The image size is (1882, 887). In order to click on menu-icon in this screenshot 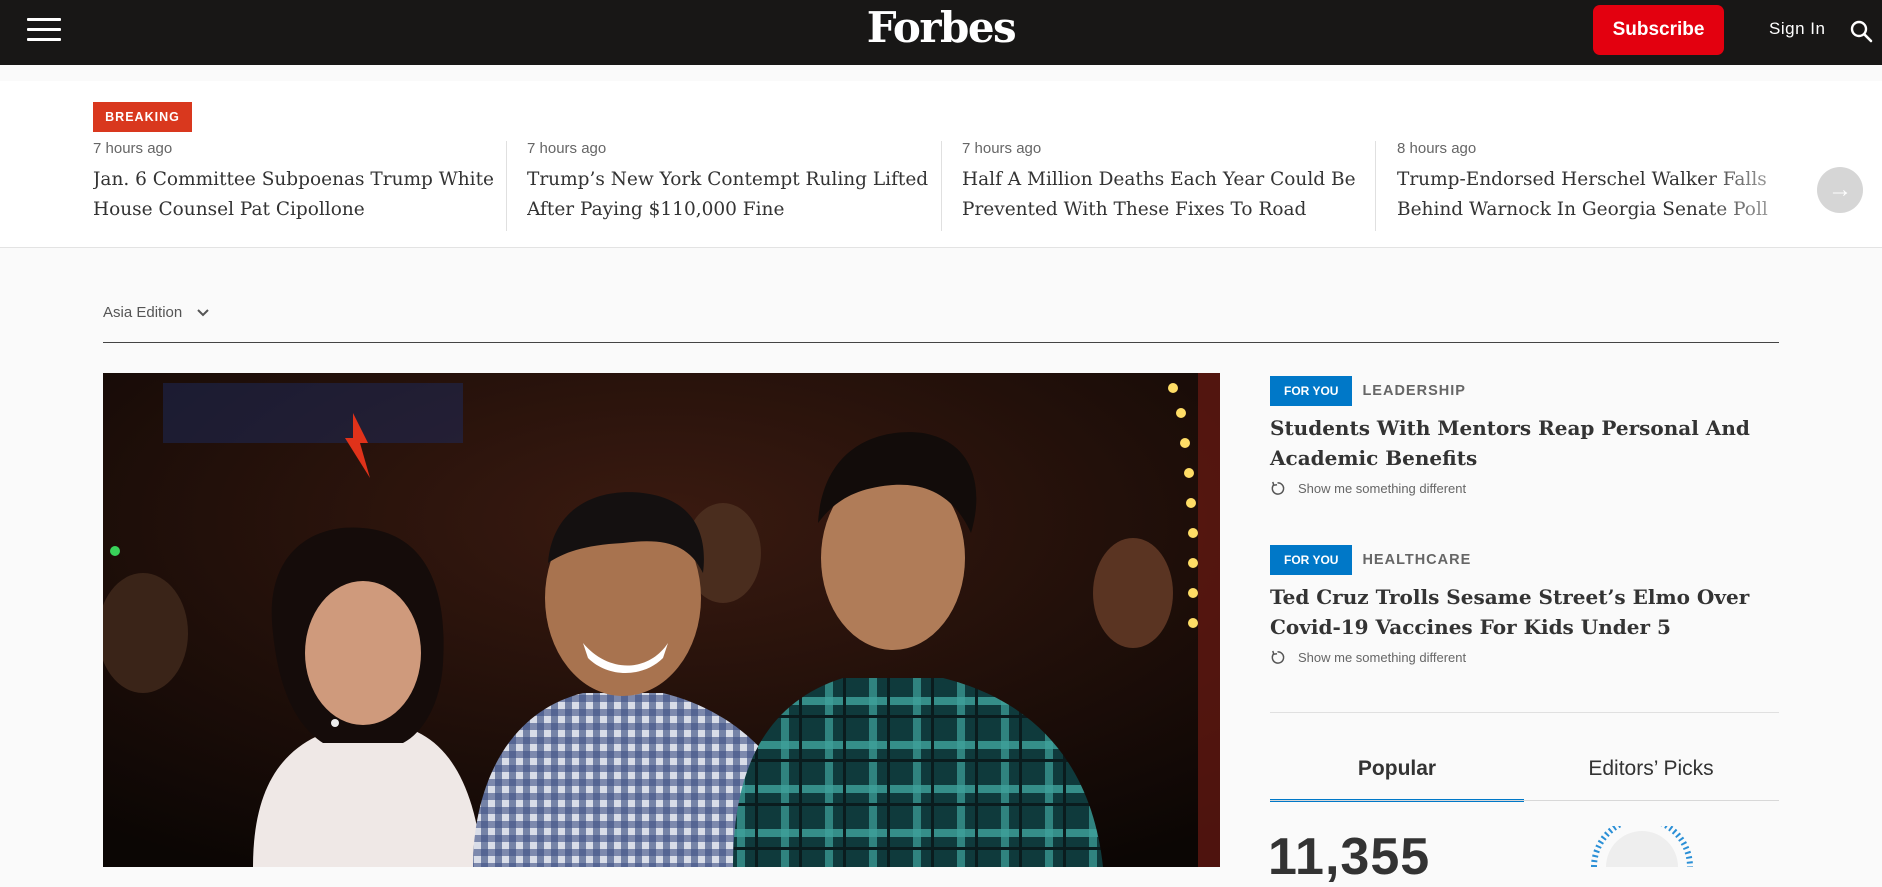, I will do `click(44, 30)`.